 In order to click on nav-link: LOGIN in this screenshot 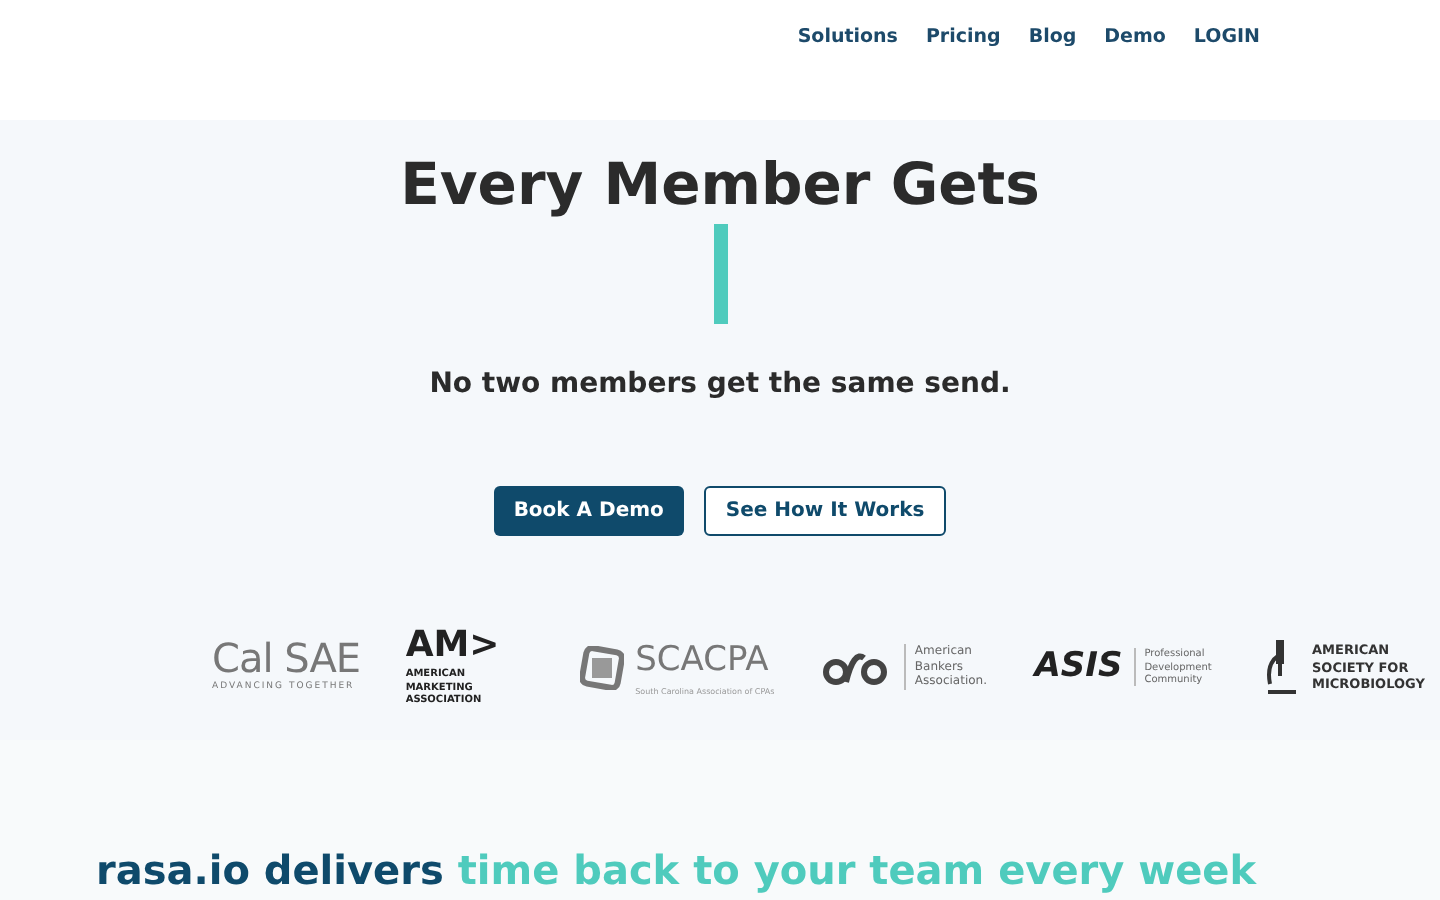, I will do `click(1226, 38)`.